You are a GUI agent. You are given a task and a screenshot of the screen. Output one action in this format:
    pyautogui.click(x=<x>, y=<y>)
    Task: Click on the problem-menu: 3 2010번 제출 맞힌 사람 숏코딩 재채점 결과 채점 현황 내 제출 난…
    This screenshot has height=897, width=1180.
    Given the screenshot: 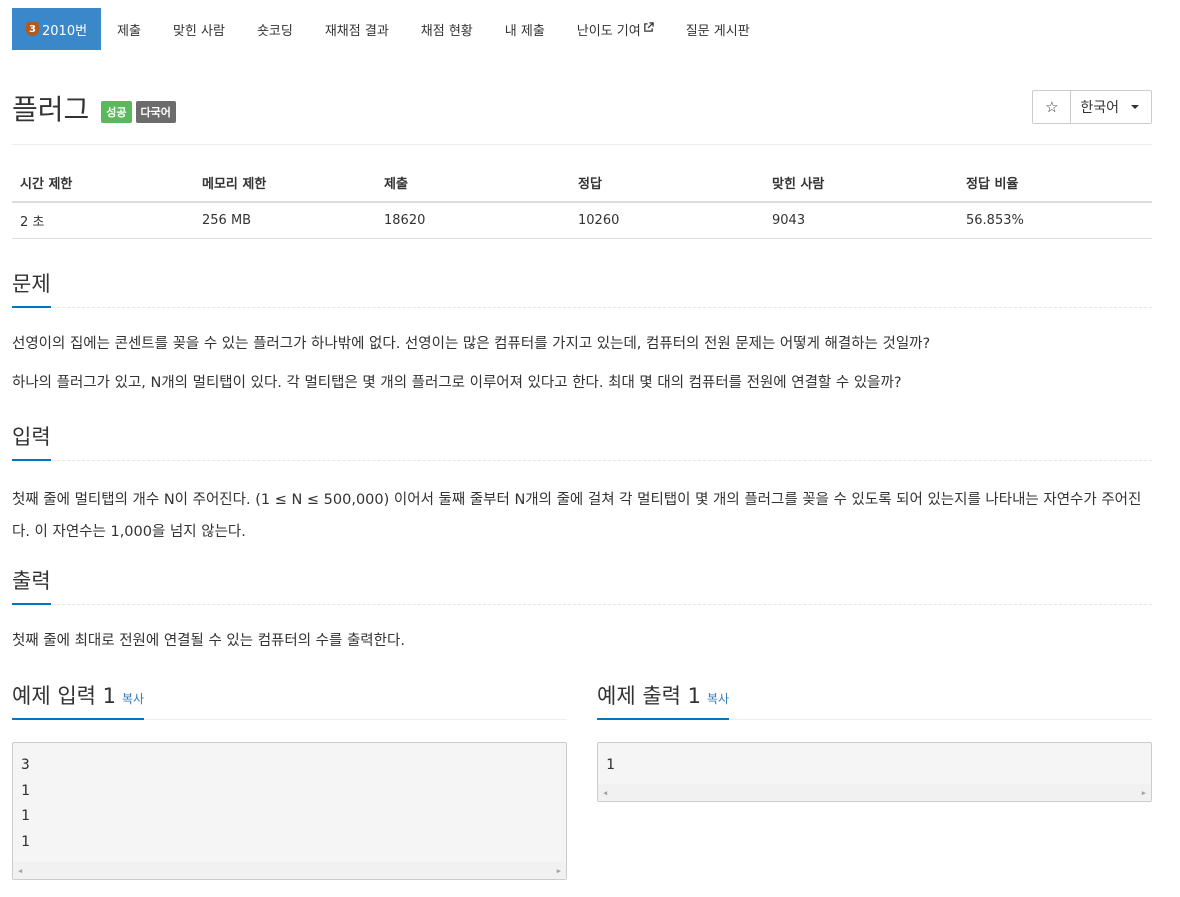 What is the action you would take?
    pyautogui.click(x=389, y=29)
    